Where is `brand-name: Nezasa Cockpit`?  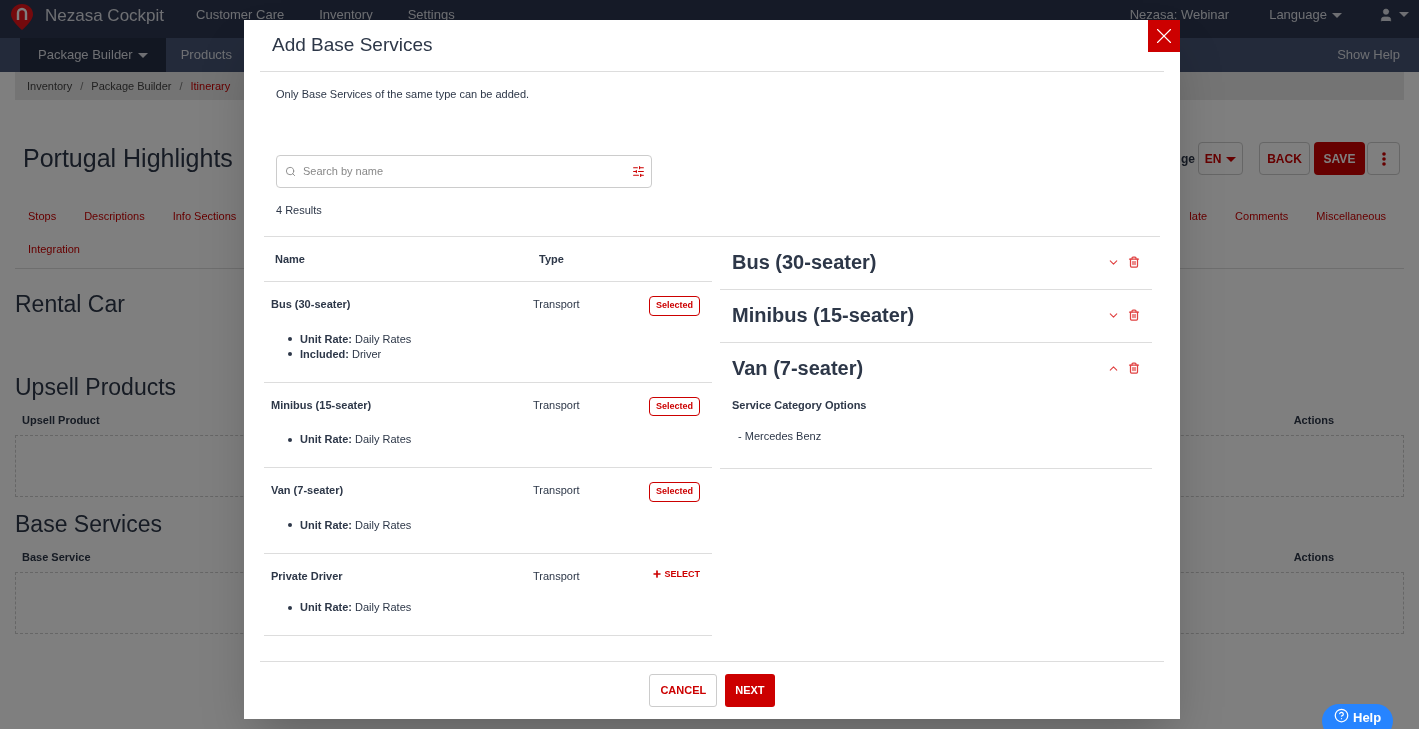
brand-name: Nezasa Cockpit is located at coordinates (105, 16).